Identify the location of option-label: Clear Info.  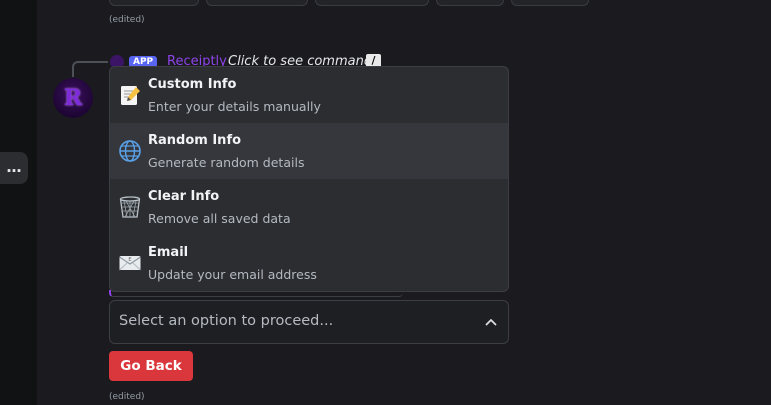
(184, 196).